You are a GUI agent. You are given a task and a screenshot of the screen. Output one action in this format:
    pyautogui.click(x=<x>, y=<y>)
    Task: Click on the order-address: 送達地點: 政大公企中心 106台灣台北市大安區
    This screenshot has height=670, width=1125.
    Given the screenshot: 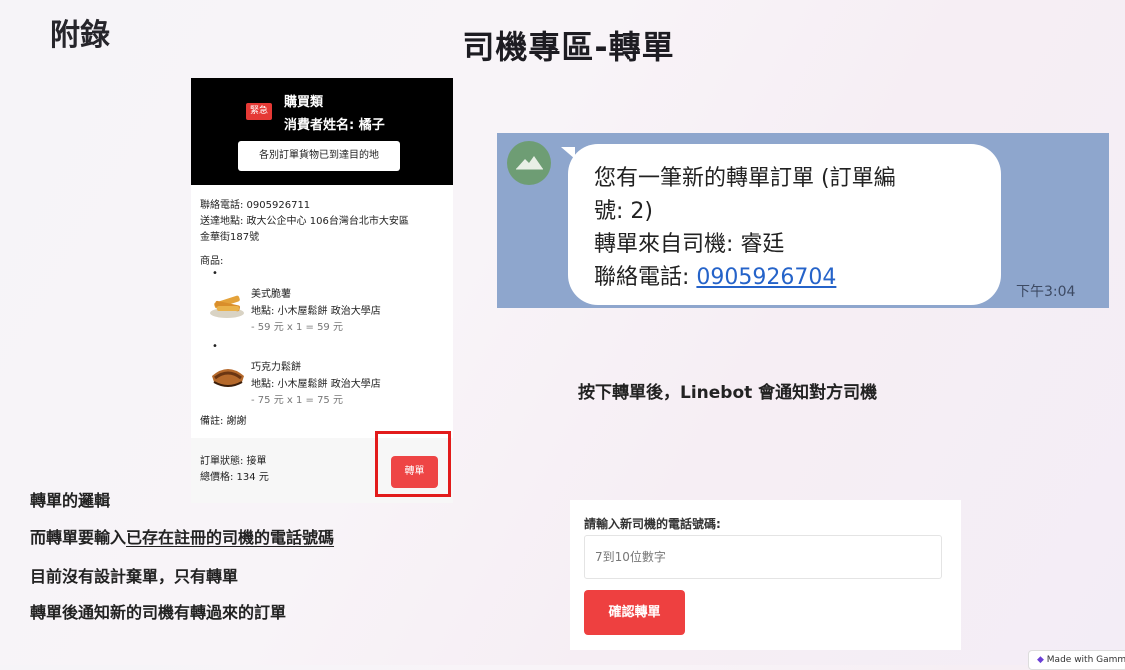 What is the action you would take?
    pyautogui.click(x=304, y=221)
    